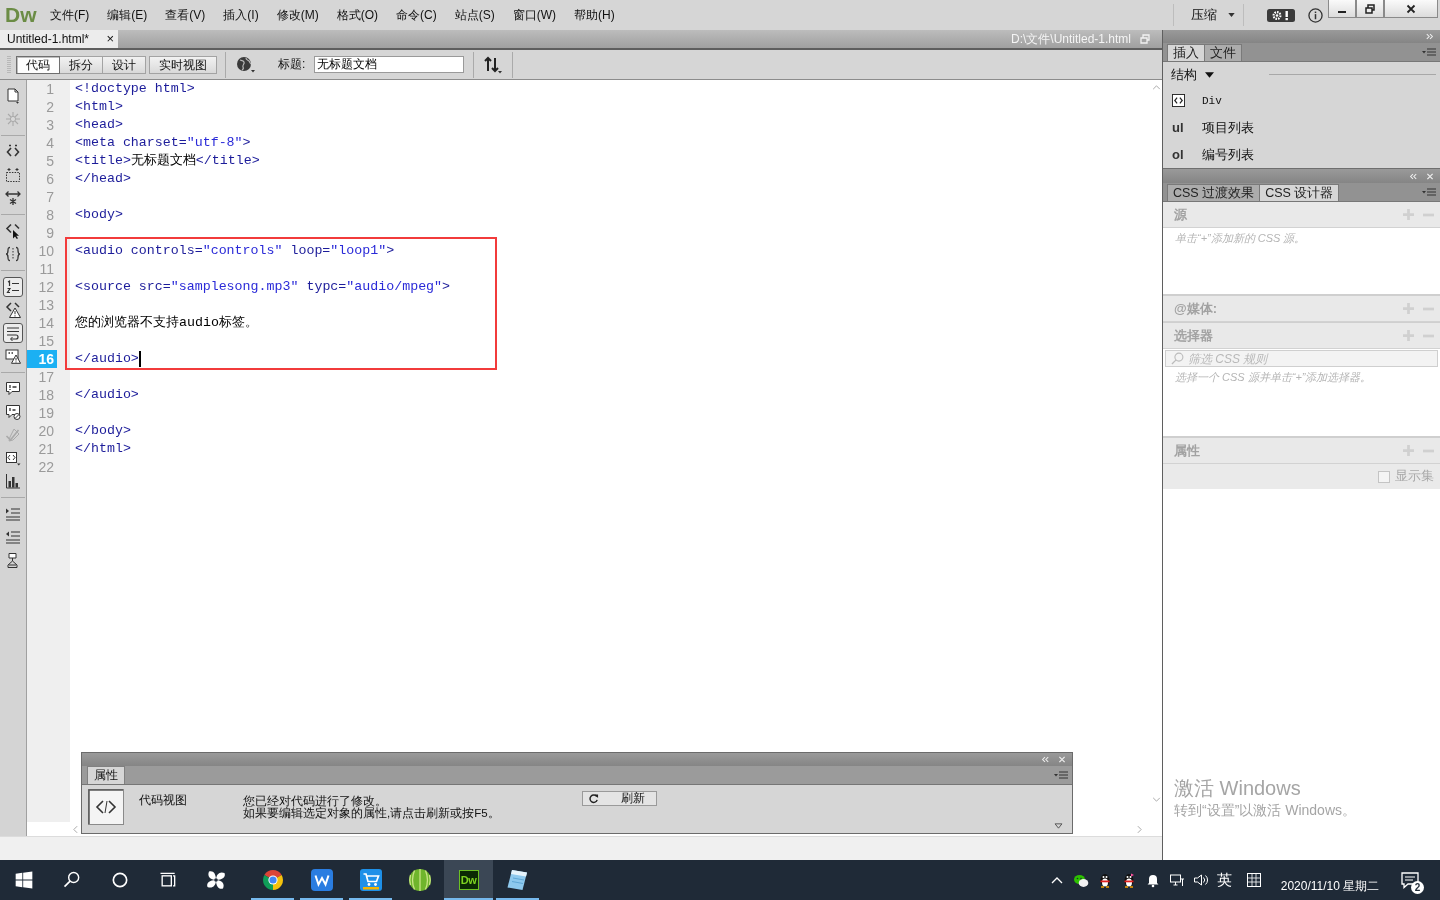 The width and height of the screenshot is (1440, 900). What do you see at coordinates (297, 15) in the screenshot?
I see `menu-item: 修改(M)` at bounding box center [297, 15].